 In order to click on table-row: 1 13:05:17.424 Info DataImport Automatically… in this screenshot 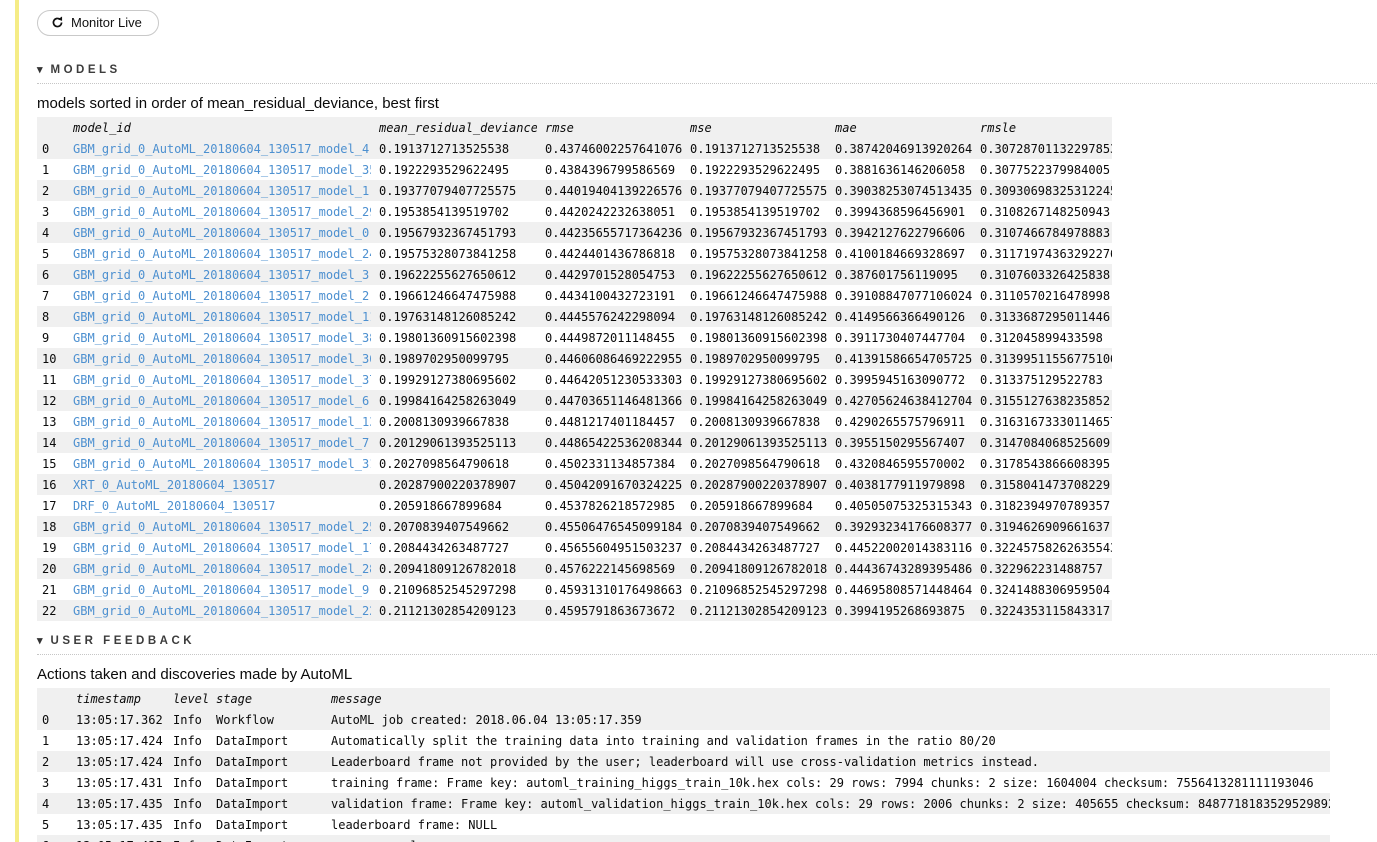, I will do `click(683, 740)`.